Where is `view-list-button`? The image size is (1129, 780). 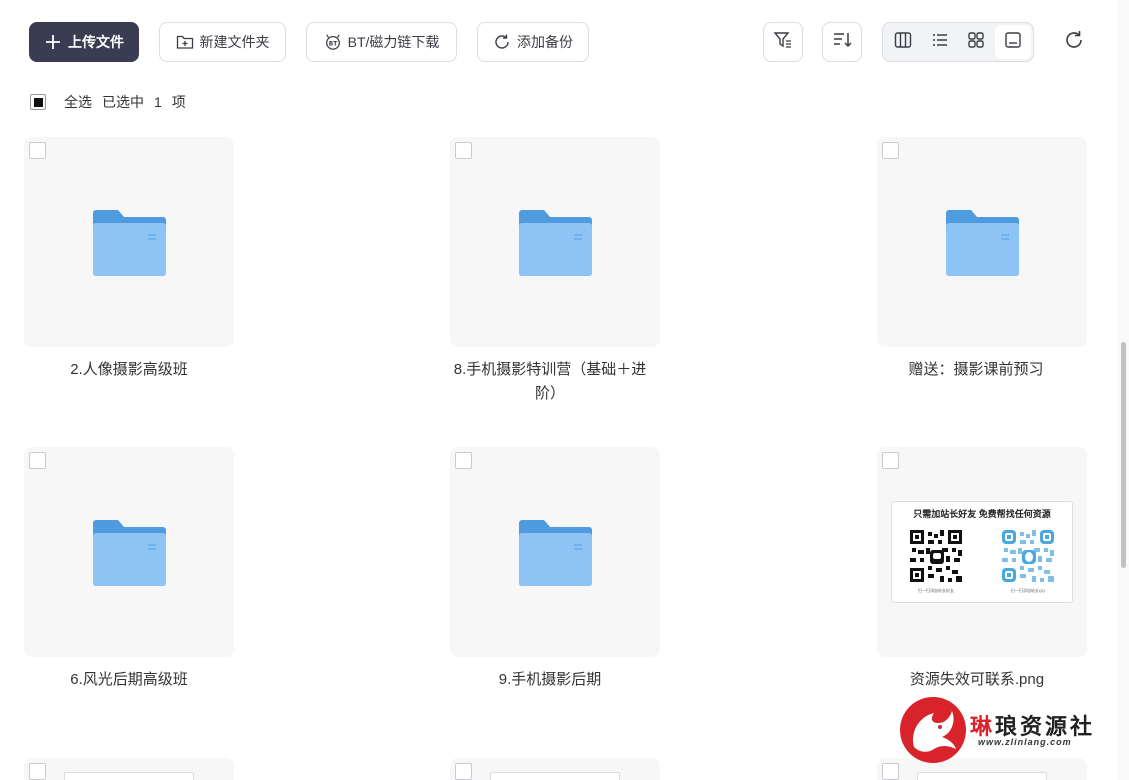 view-list-button is located at coordinates (940, 42).